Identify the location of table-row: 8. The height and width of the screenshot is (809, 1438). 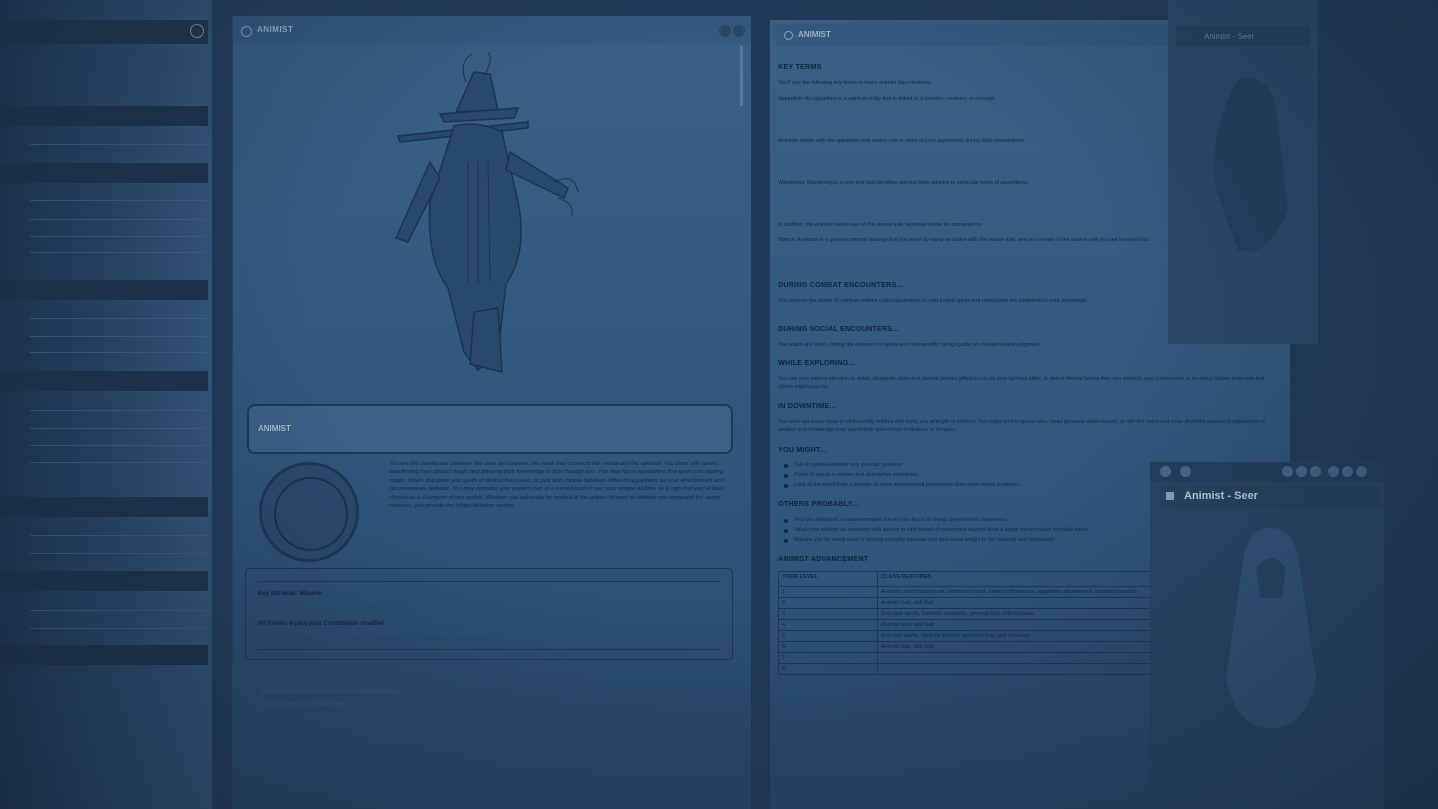
(968, 669).